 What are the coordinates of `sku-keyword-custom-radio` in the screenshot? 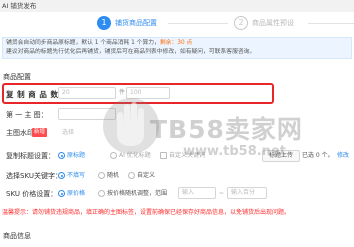 It's located at (131, 175).